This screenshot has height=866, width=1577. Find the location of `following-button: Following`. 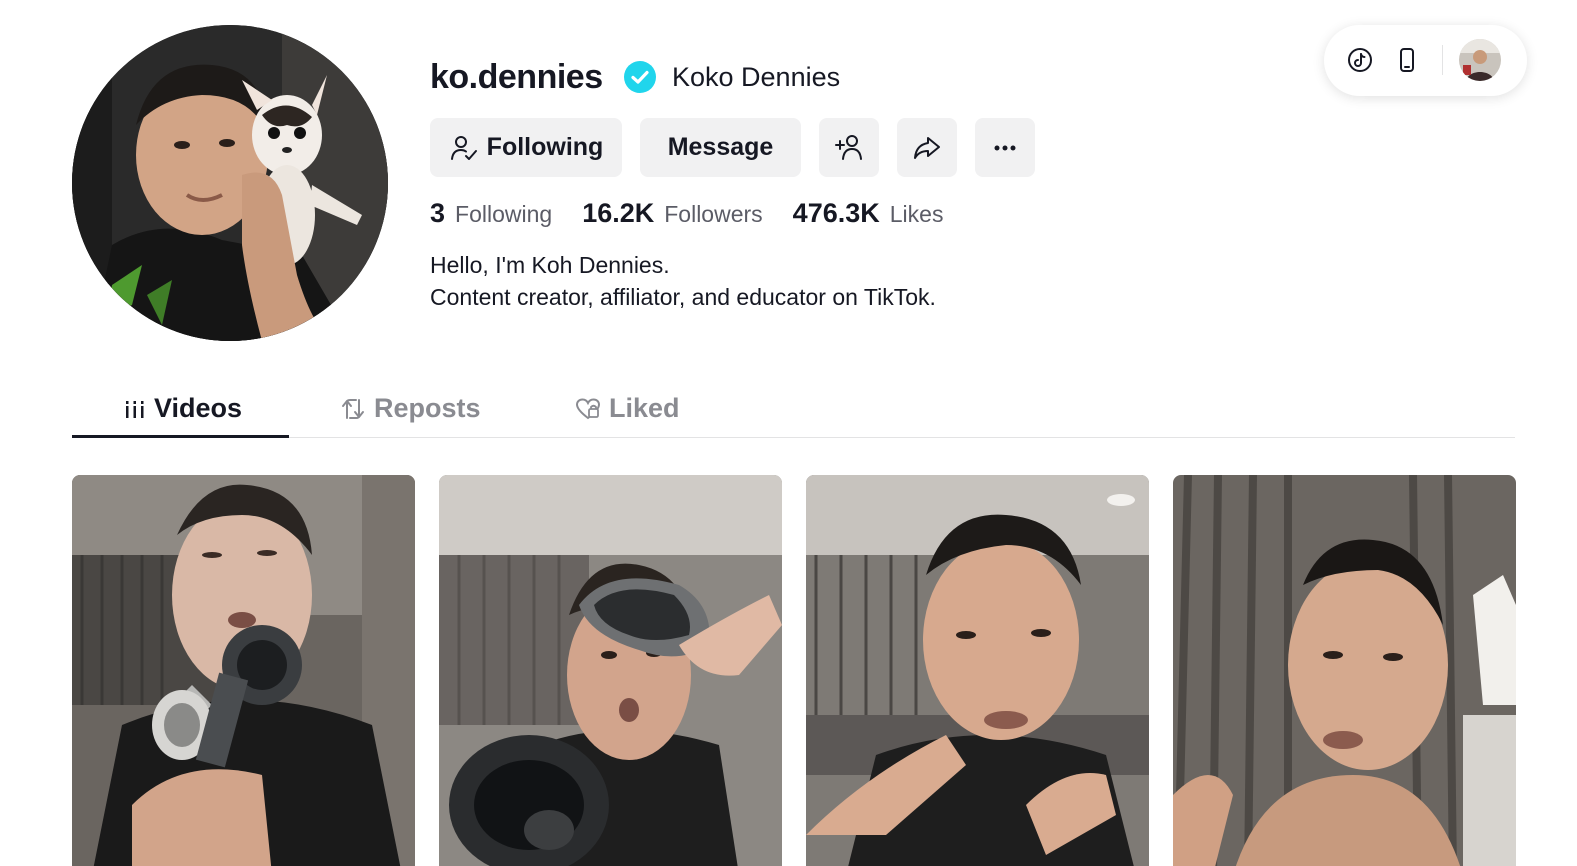

following-button: Following is located at coordinates (526, 147).